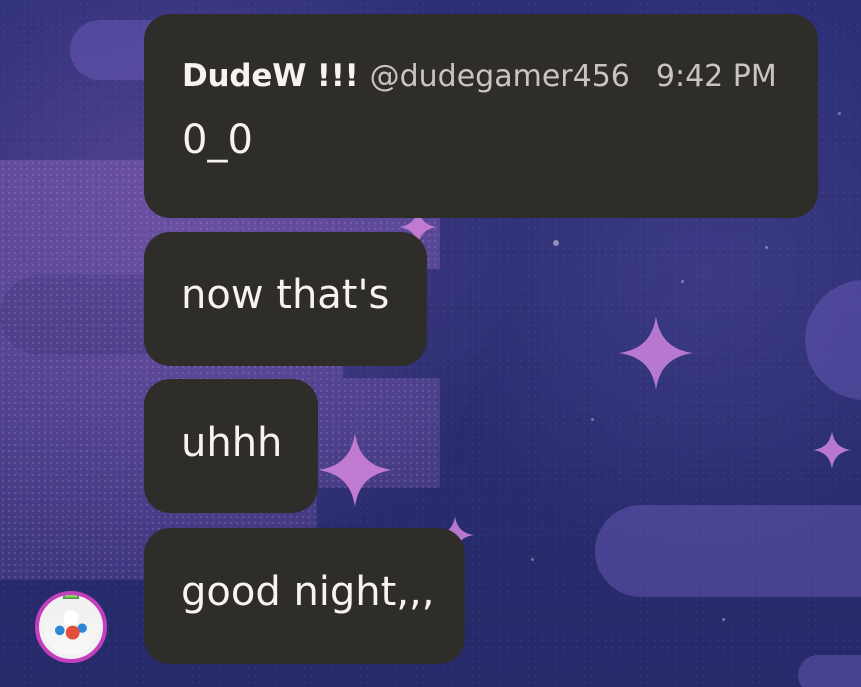 The width and height of the screenshot is (861, 687). I want to click on message-text: uhhh, so click(232, 443).